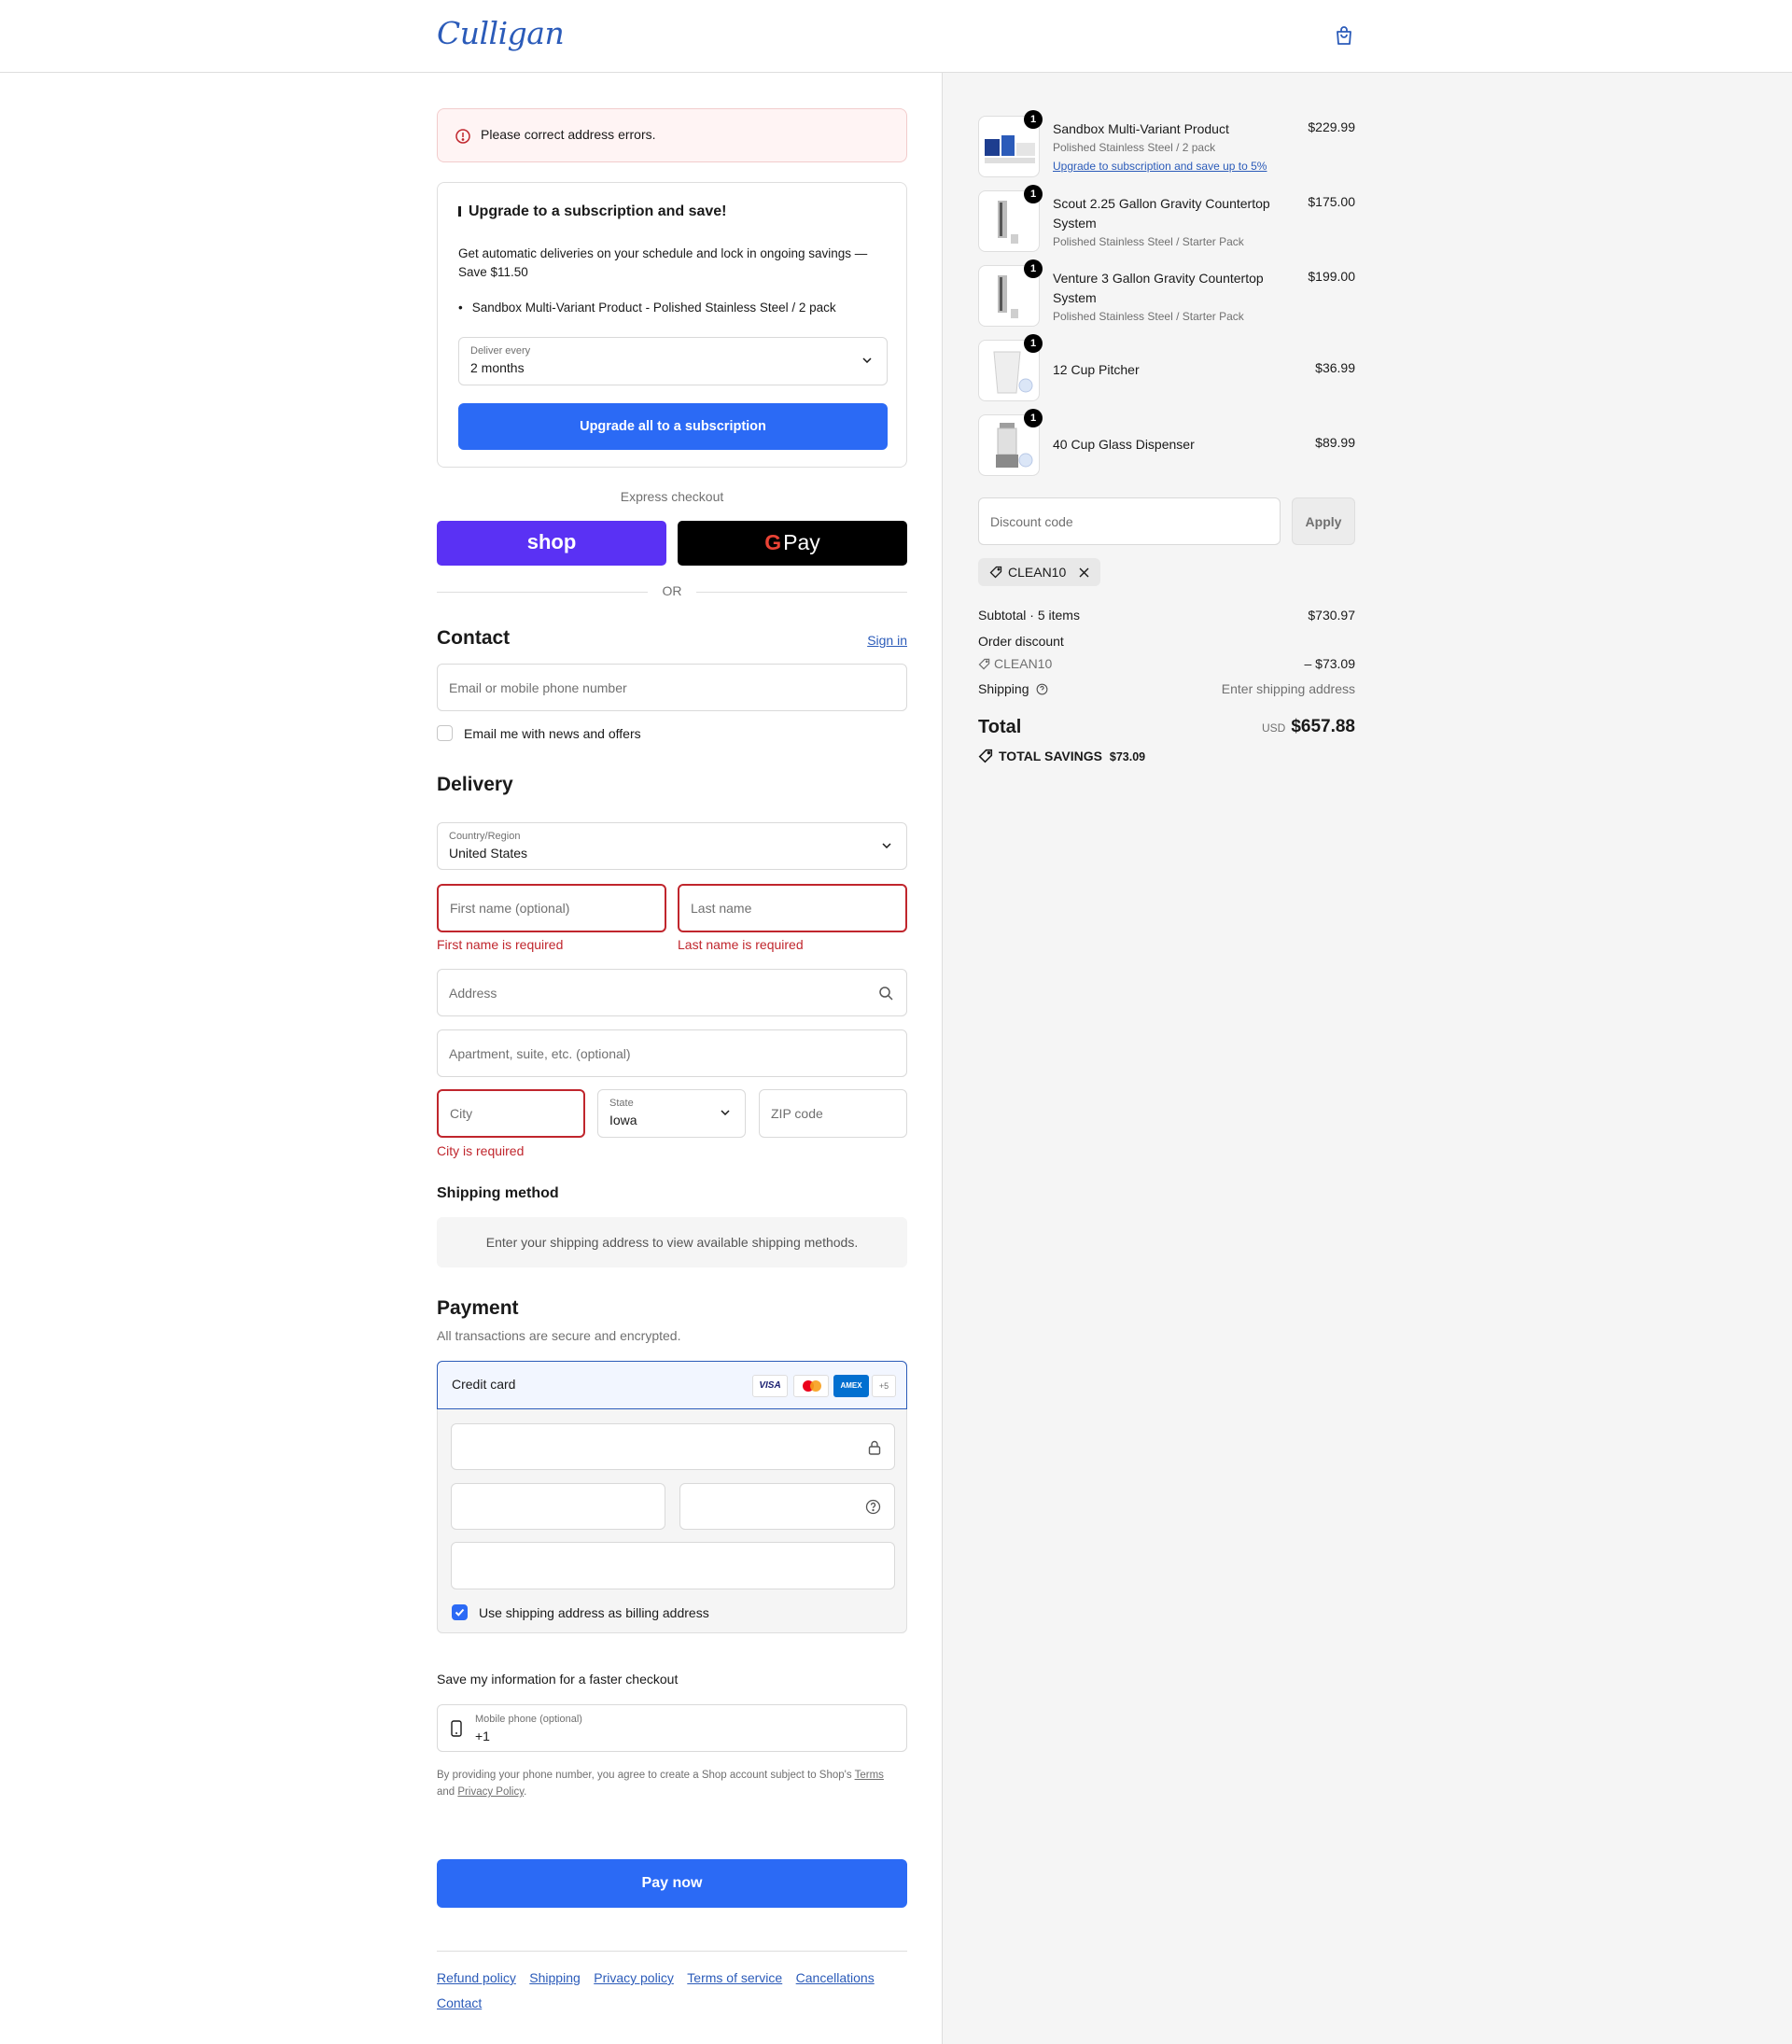  I want to click on apply-discount-button: Apply, so click(1323, 521).